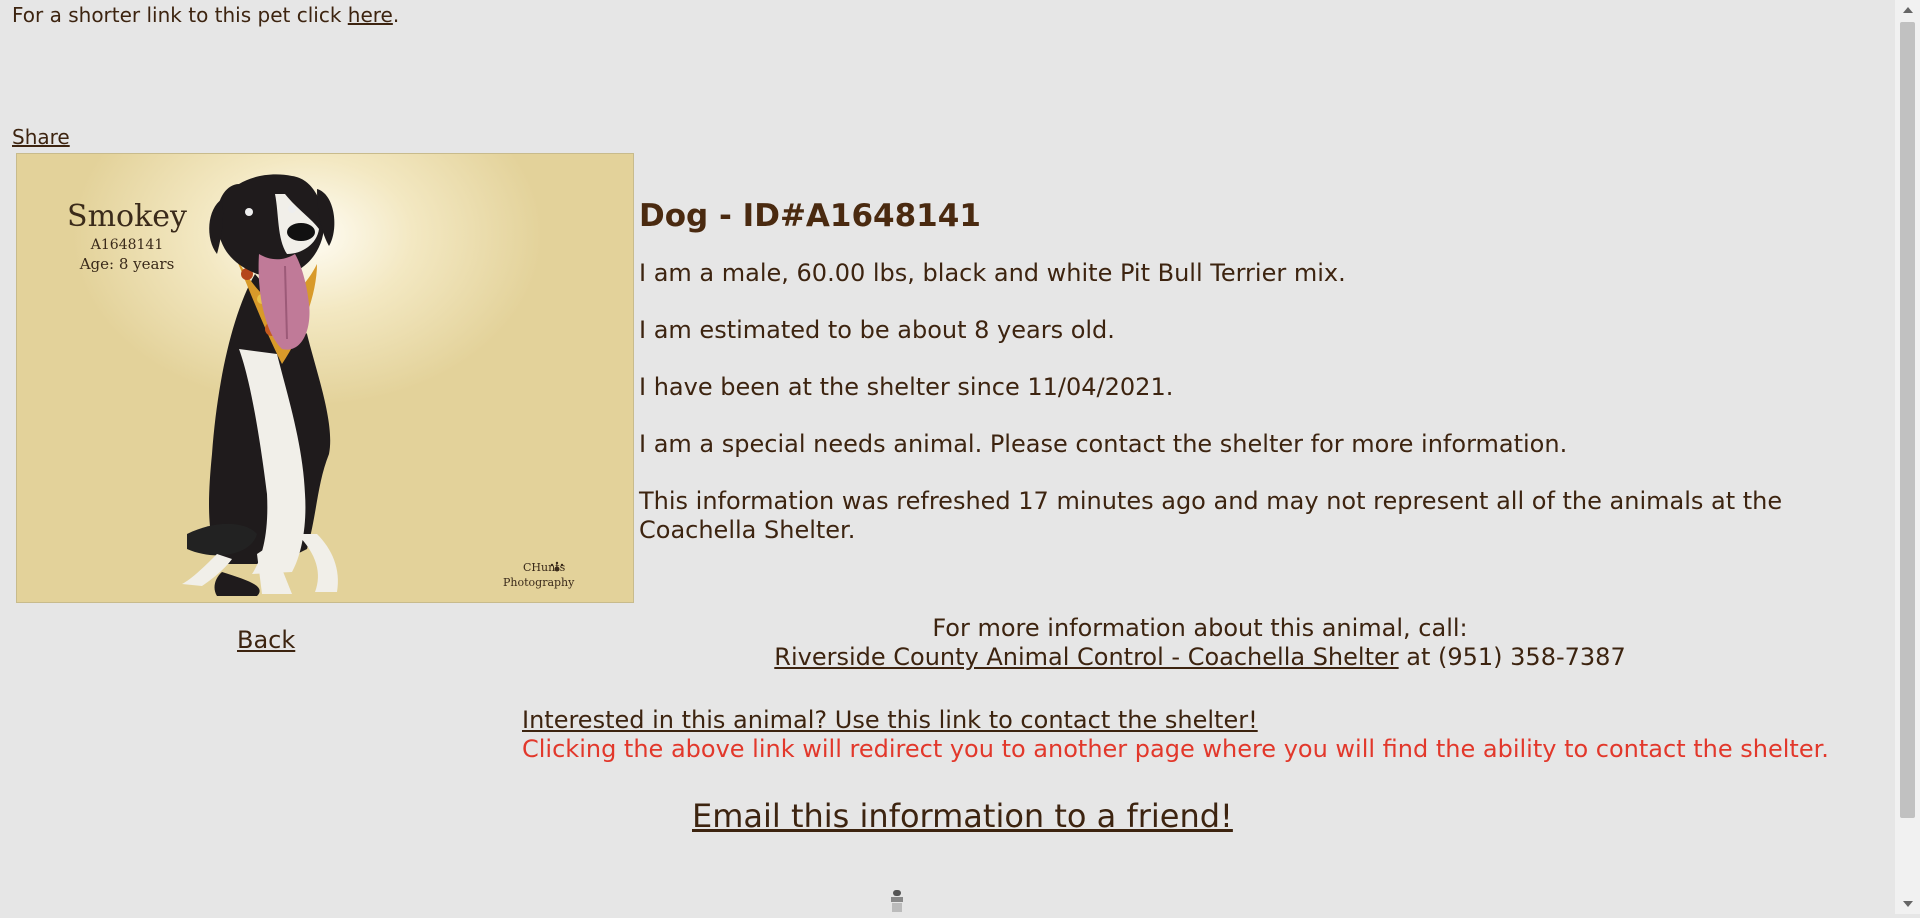 This screenshot has height=918, width=1920. Describe the element at coordinates (126, 245) in the screenshot. I see `photo-id-text: A1648141` at that location.